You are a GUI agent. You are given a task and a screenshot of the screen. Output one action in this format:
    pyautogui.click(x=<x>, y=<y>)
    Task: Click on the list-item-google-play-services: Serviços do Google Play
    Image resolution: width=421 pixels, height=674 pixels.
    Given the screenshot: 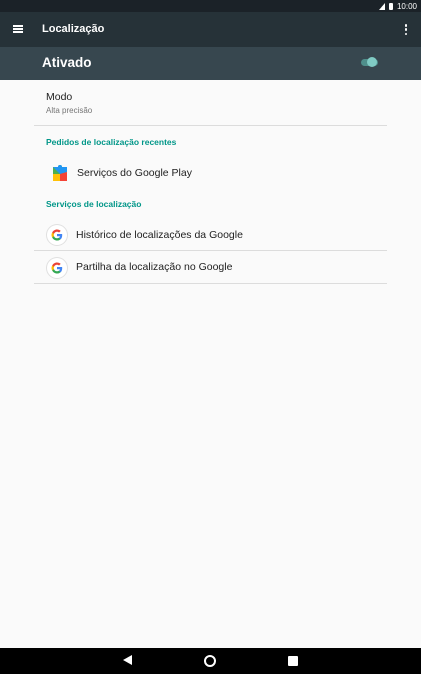 What is the action you would take?
    pyautogui.click(x=210, y=173)
    